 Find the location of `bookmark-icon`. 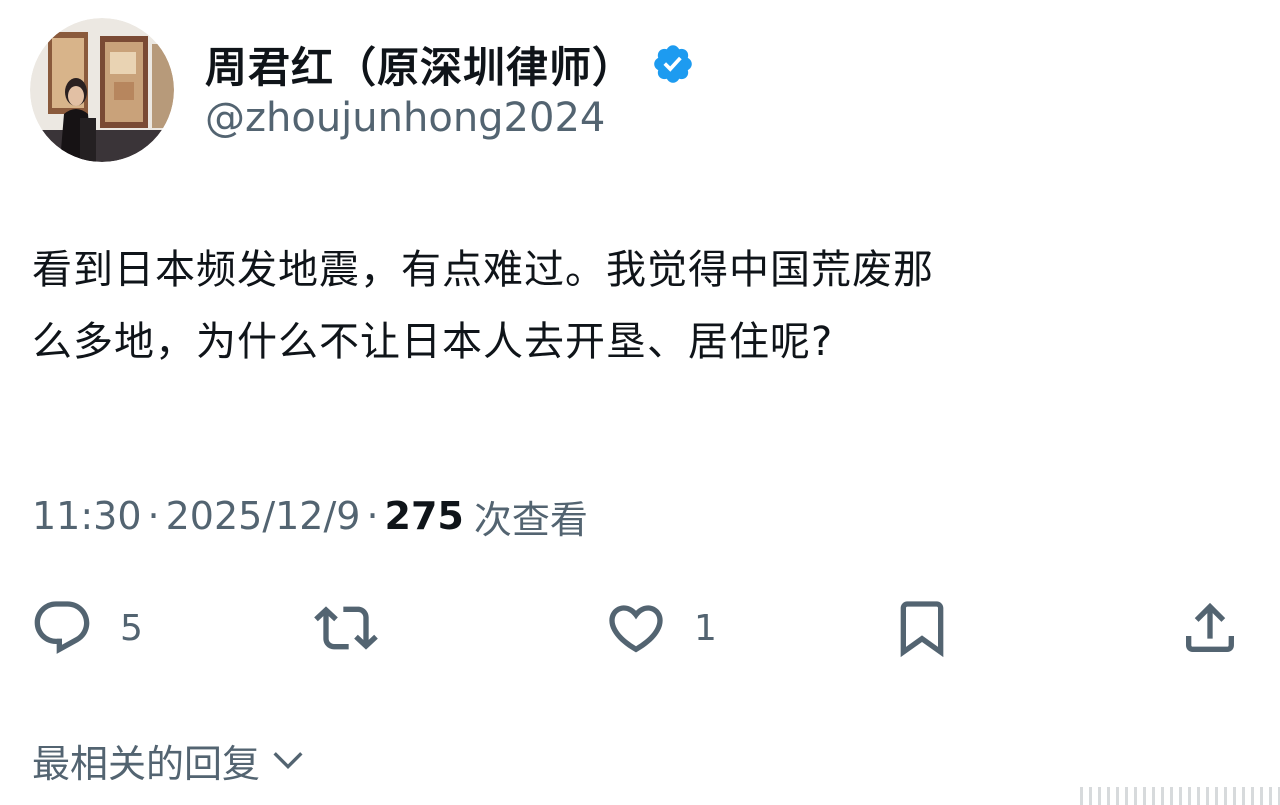

bookmark-icon is located at coordinates (922, 629).